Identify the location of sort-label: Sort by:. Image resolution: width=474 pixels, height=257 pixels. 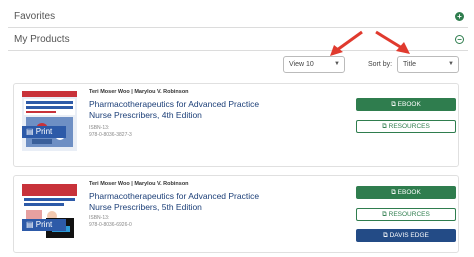
(380, 64).